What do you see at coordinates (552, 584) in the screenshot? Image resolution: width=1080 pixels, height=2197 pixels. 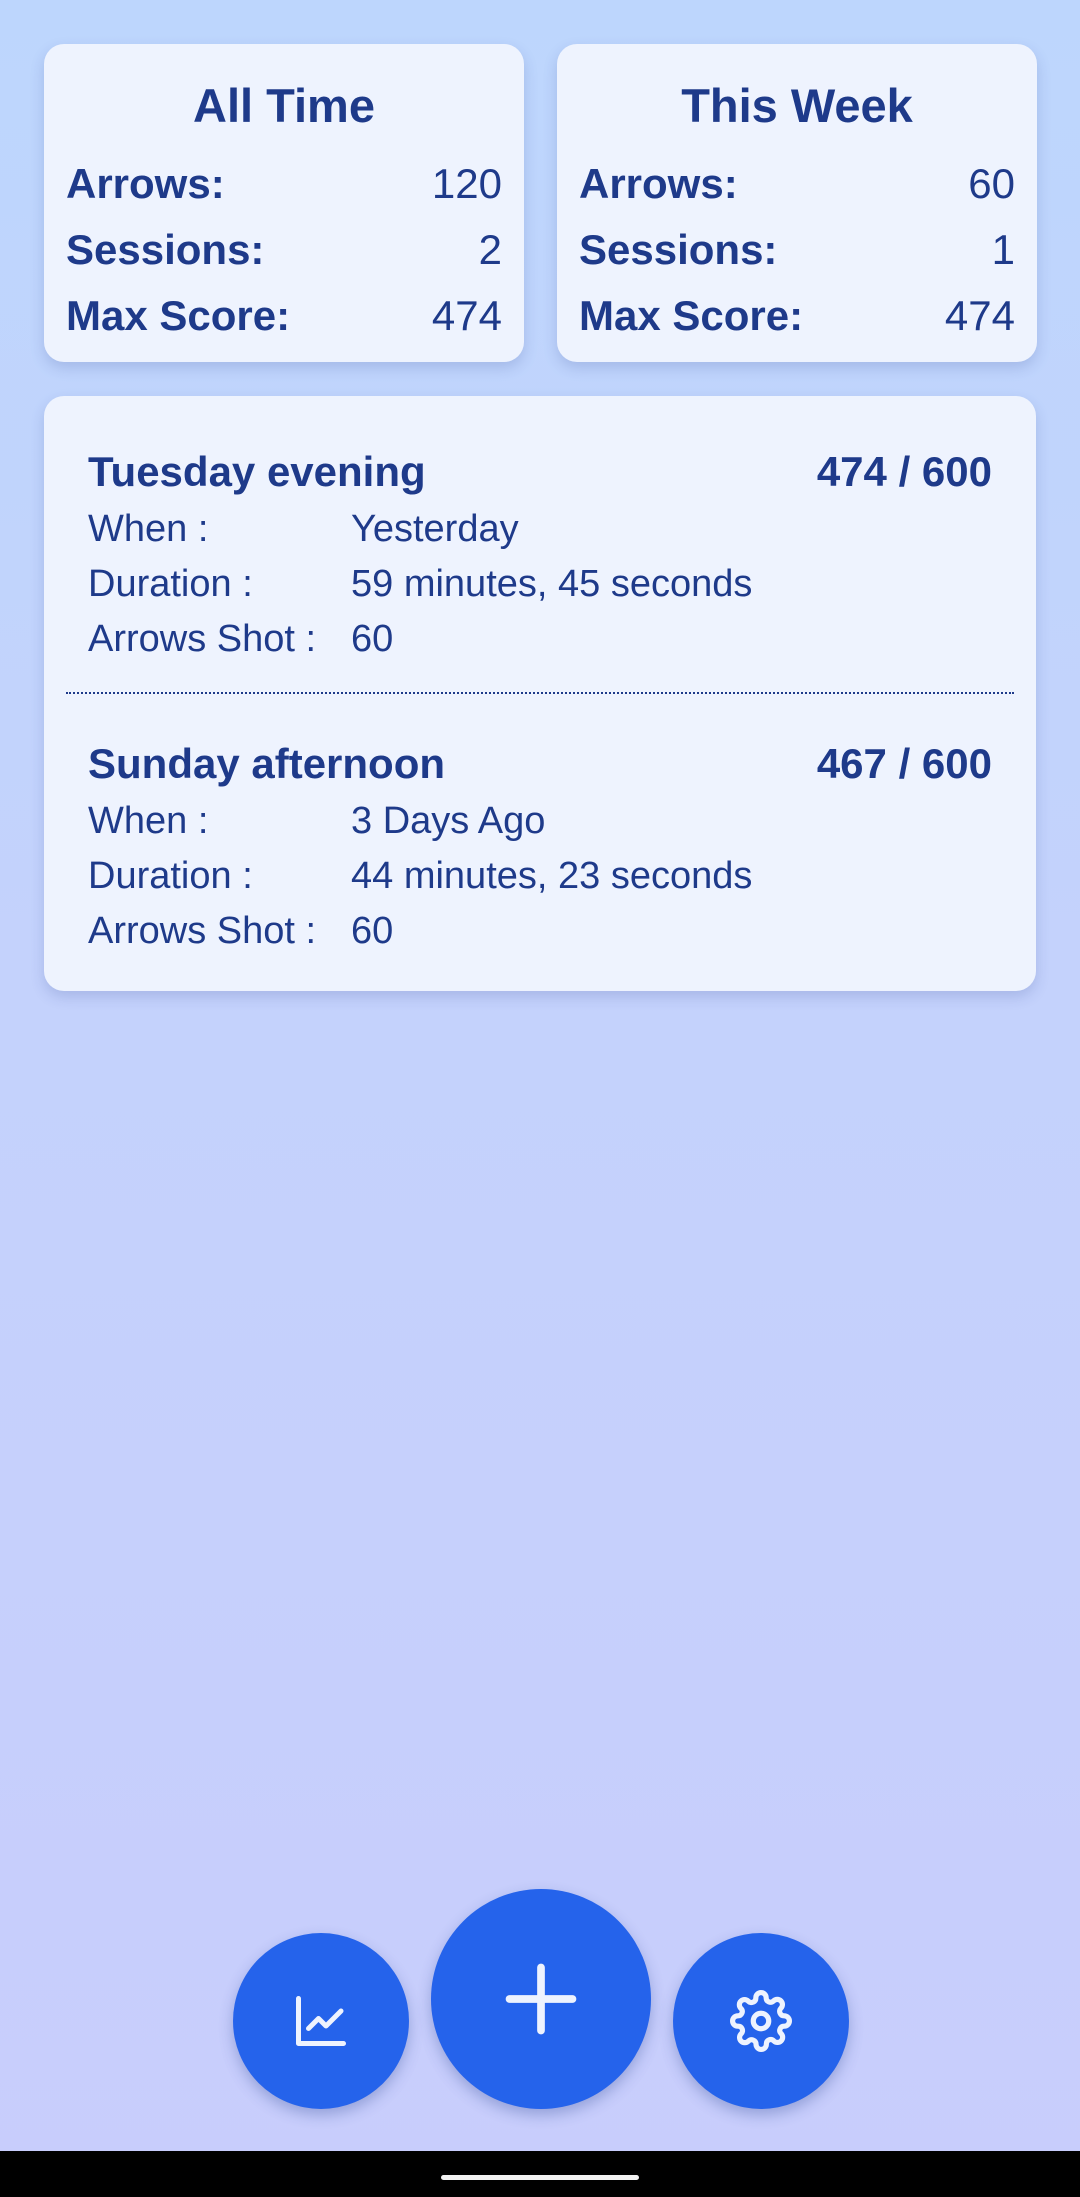 I see `session-duration-value: 59 minutes, 45 seconds` at bounding box center [552, 584].